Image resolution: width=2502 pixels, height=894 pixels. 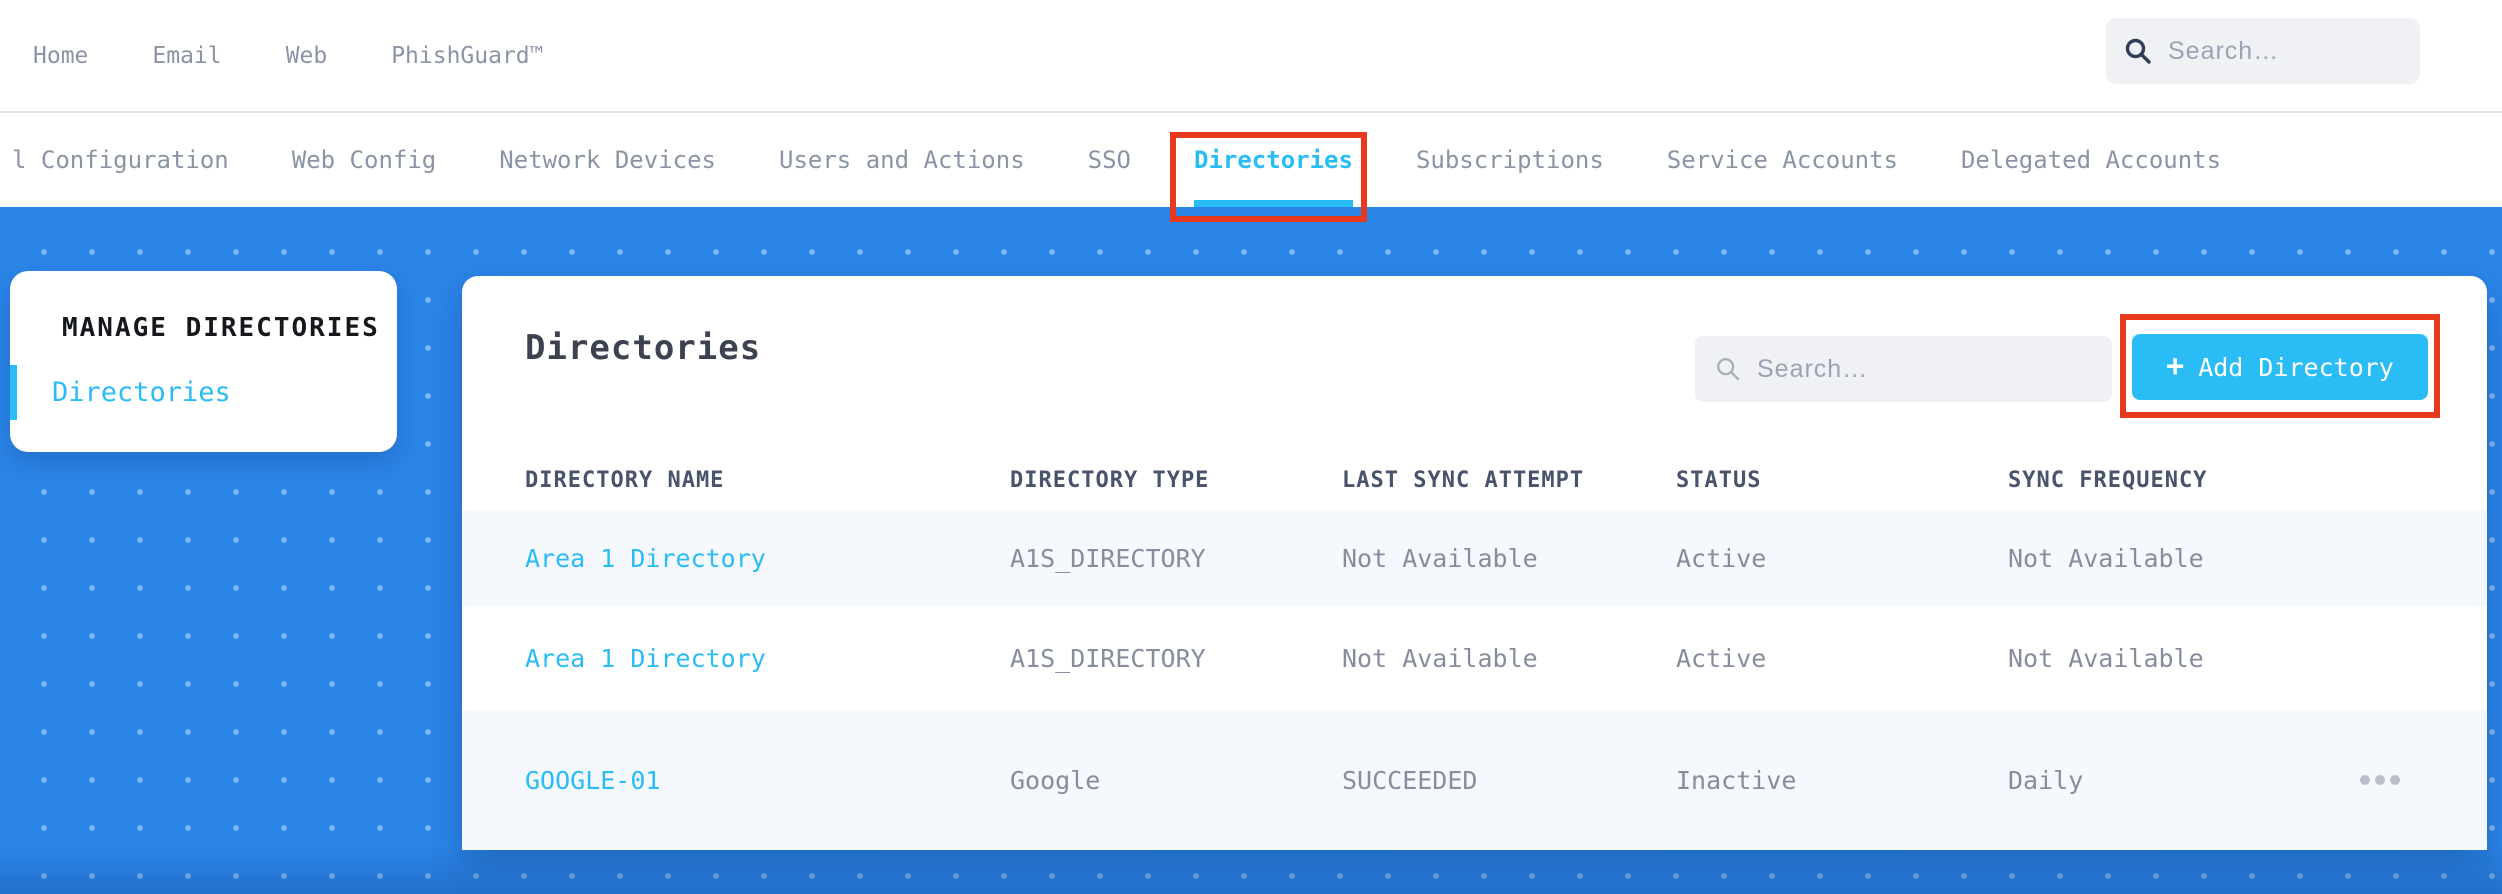 What do you see at coordinates (2091, 160) in the screenshot?
I see `subnav-item-delegated-accounts: Delegated Accounts` at bounding box center [2091, 160].